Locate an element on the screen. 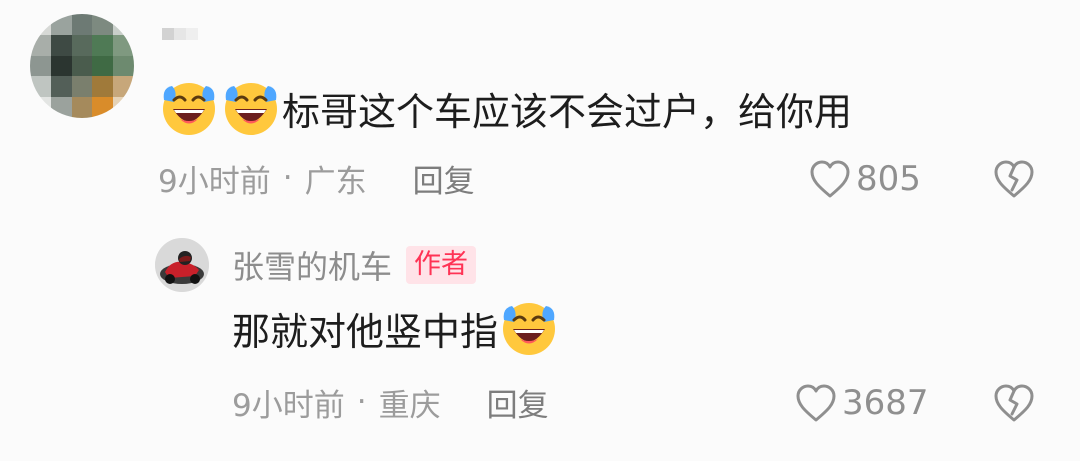  comment-like-button: 805 is located at coordinates (864, 179).